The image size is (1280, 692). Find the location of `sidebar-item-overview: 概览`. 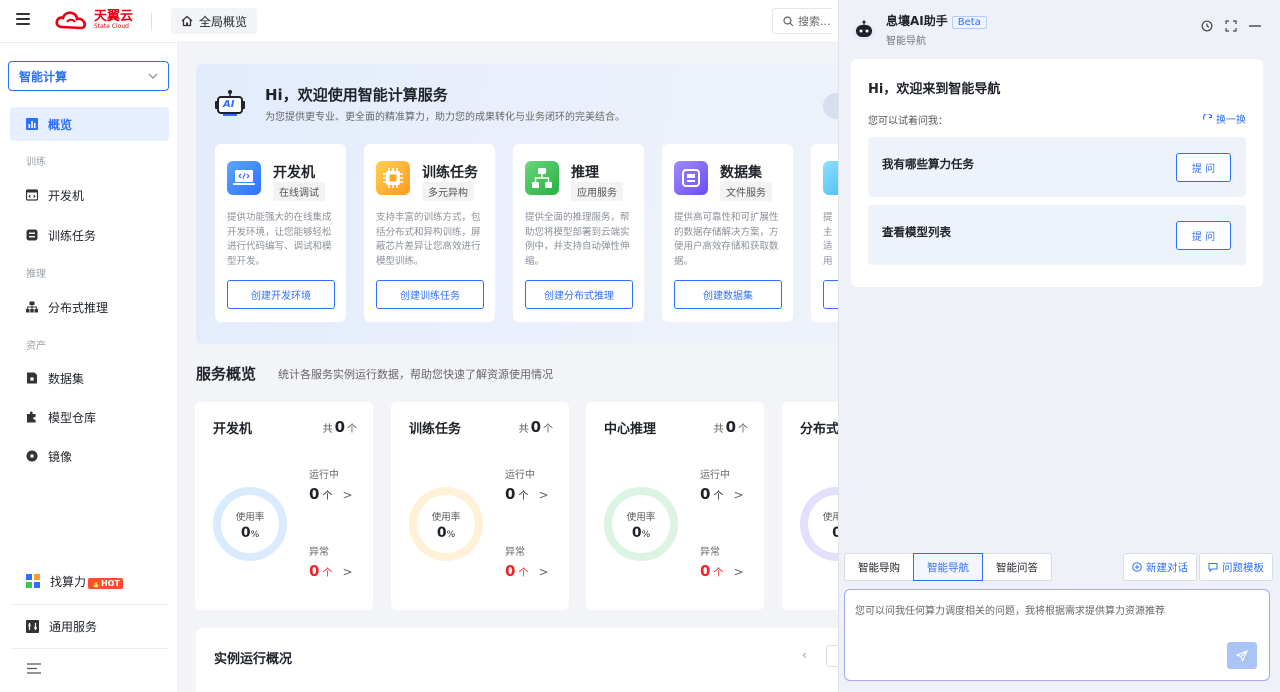

sidebar-item-overview: 概览 is located at coordinates (89, 124).